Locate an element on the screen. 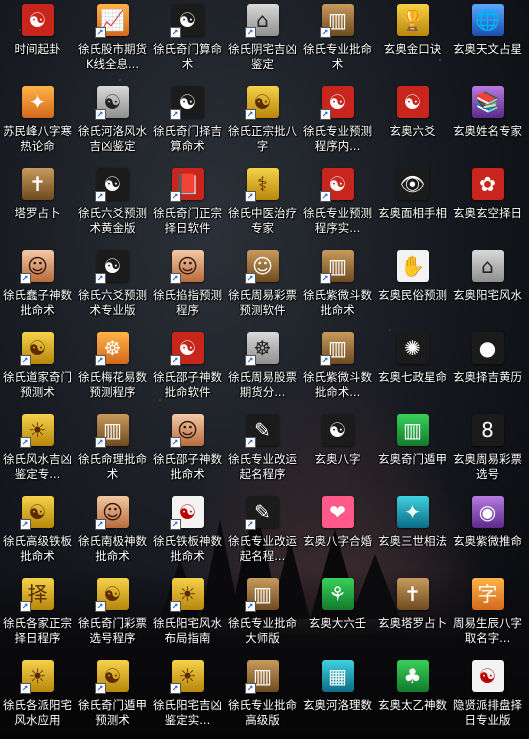  desktop-shortcut: ☯ ↗ 徐氏奇门遁甲预测术 is located at coordinates (112, 697).